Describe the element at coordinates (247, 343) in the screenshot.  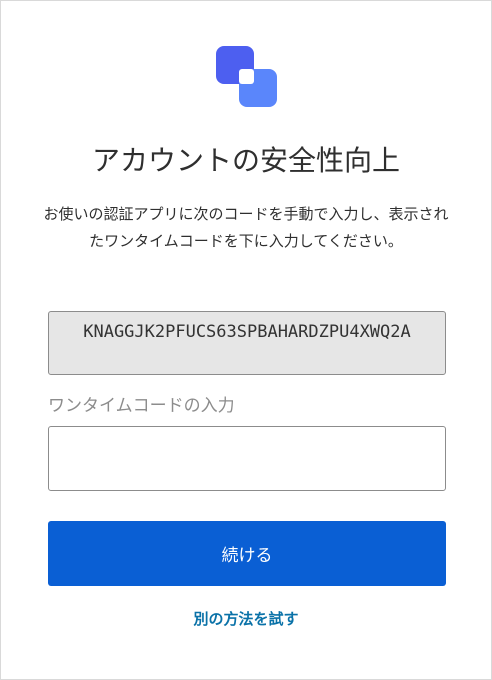
I see `secret-key-box: KNAGGJK2PFUCS63SPBAHARDZPU4XWQ2A` at that location.